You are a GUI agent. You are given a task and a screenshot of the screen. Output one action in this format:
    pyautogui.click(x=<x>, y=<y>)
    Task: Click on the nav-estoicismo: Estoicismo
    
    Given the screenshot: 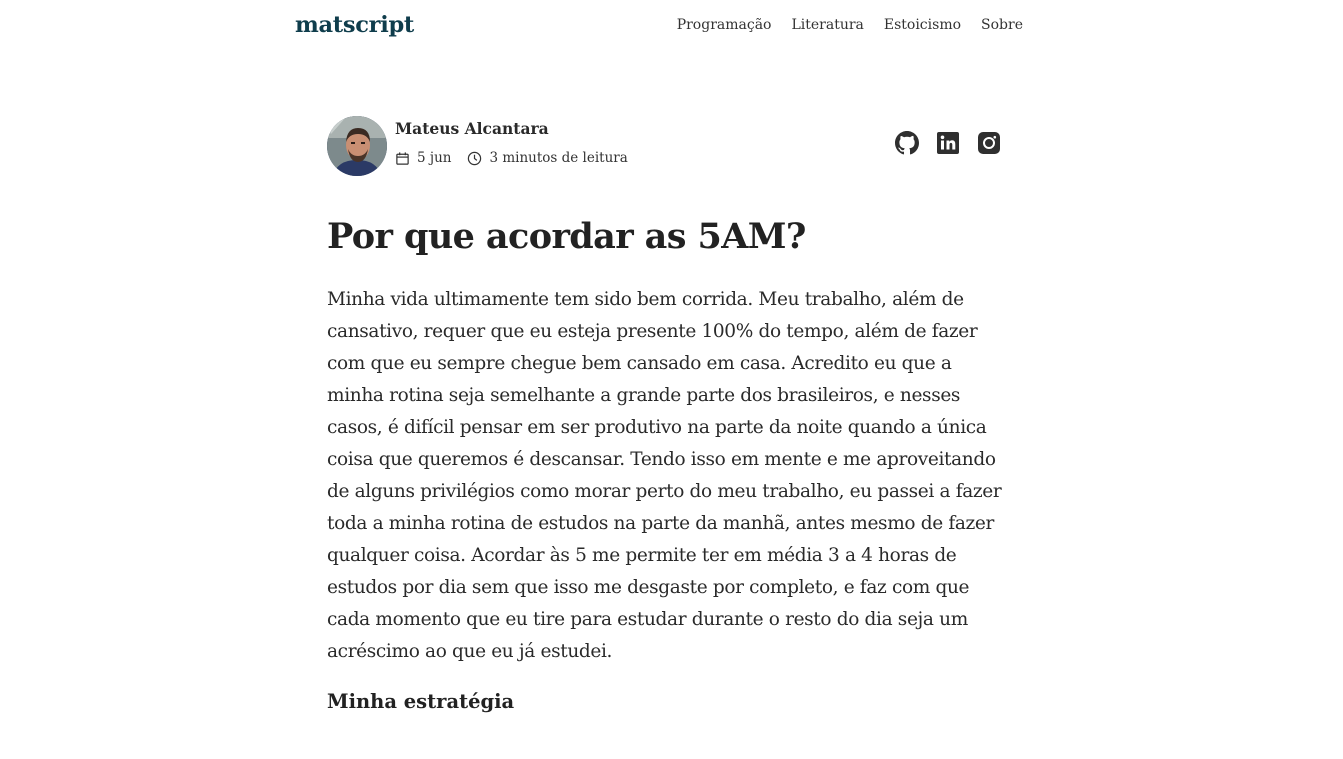 What is the action you would take?
    pyautogui.click(x=922, y=25)
    